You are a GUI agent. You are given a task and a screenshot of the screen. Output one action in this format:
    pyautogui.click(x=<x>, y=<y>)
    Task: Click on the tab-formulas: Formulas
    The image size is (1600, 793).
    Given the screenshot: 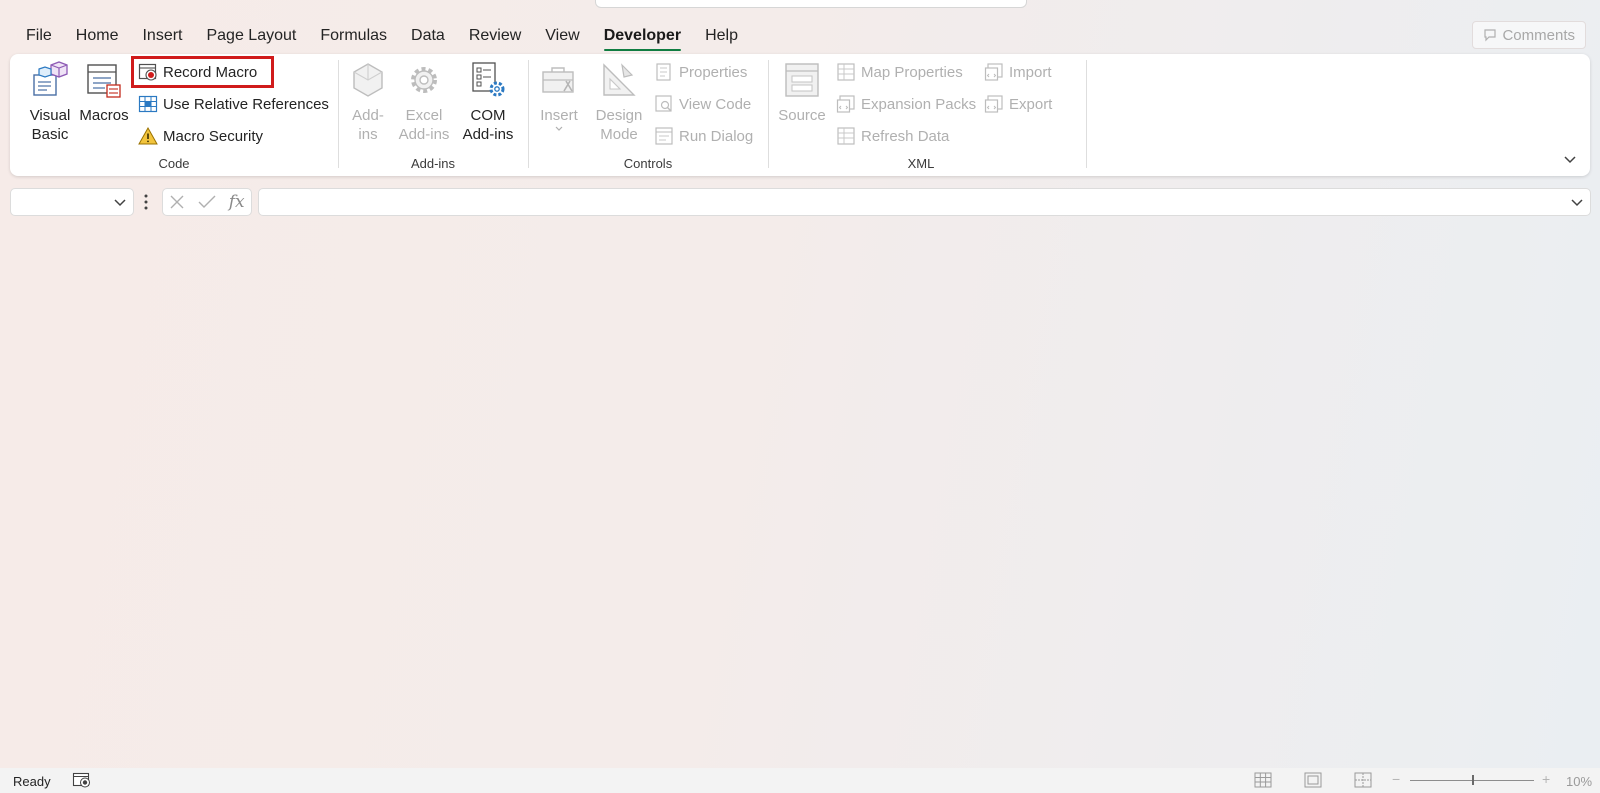 What is the action you would take?
    pyautogui.click(x=353, y=36)
    